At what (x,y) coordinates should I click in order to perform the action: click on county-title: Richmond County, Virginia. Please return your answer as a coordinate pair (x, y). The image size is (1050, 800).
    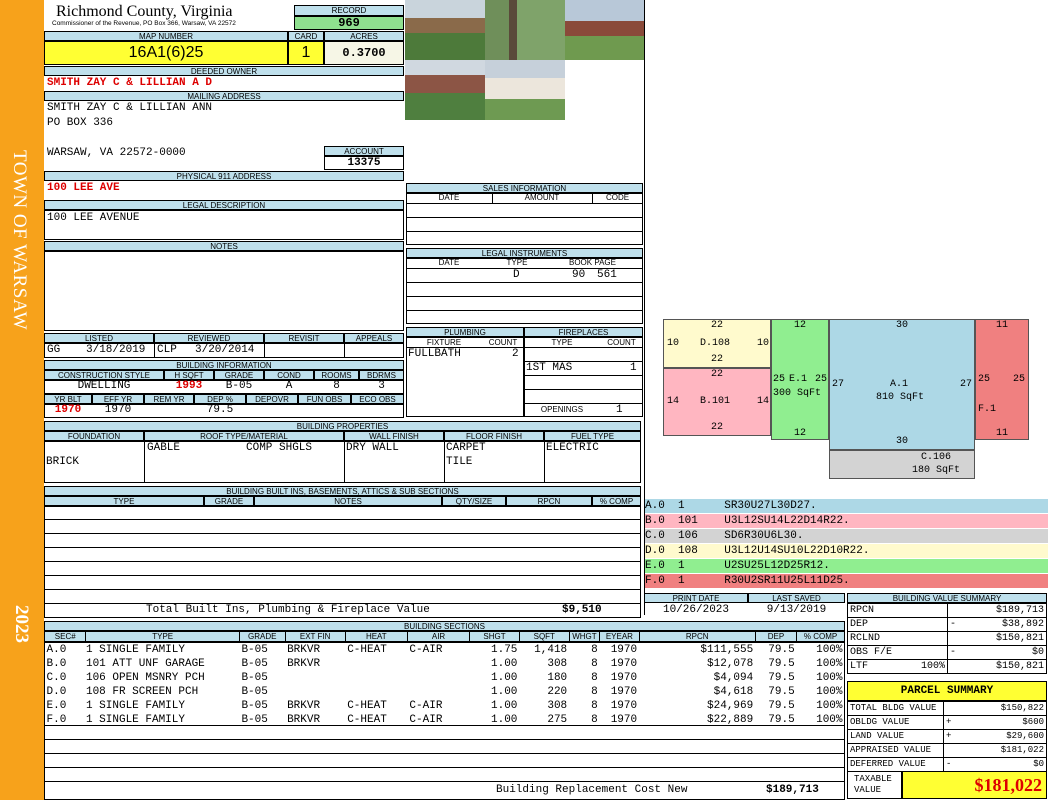
    Looking at the image, I should click on (144, 11).